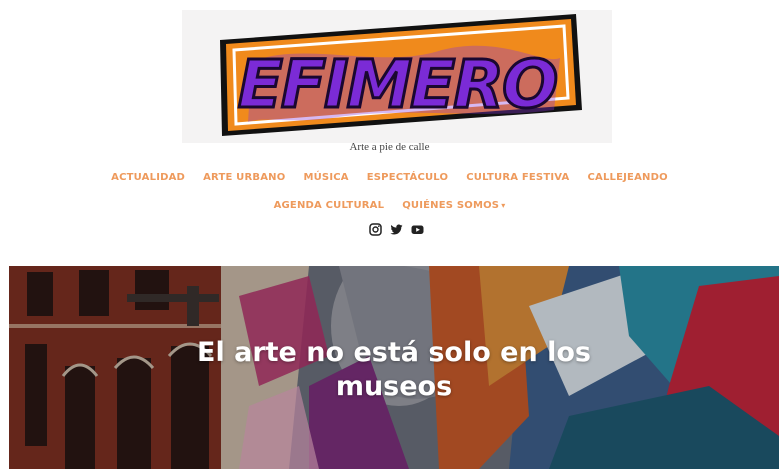 The height and width of the screenshot is (469, 779). Describe the element at coordinates (148, 177) in the screenshot. I see `nav-item-actualidad: ACTUALIDAD` at that location.